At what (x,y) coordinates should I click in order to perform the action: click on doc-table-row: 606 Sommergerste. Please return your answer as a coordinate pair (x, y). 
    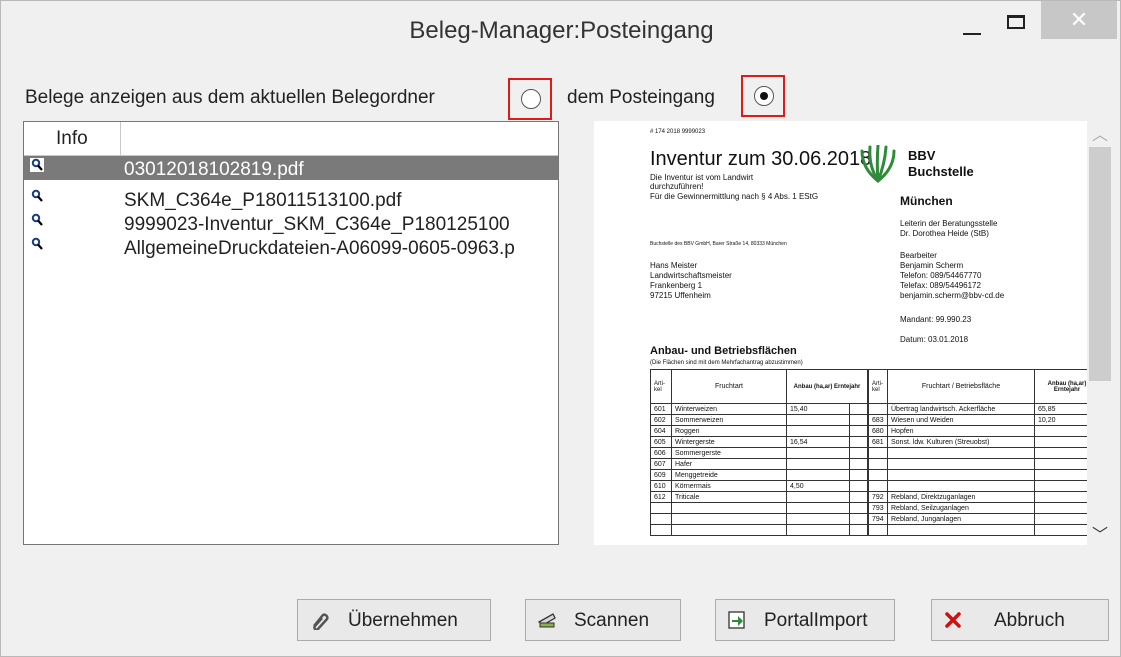
    Looking at the image, I should click on (759, 453).